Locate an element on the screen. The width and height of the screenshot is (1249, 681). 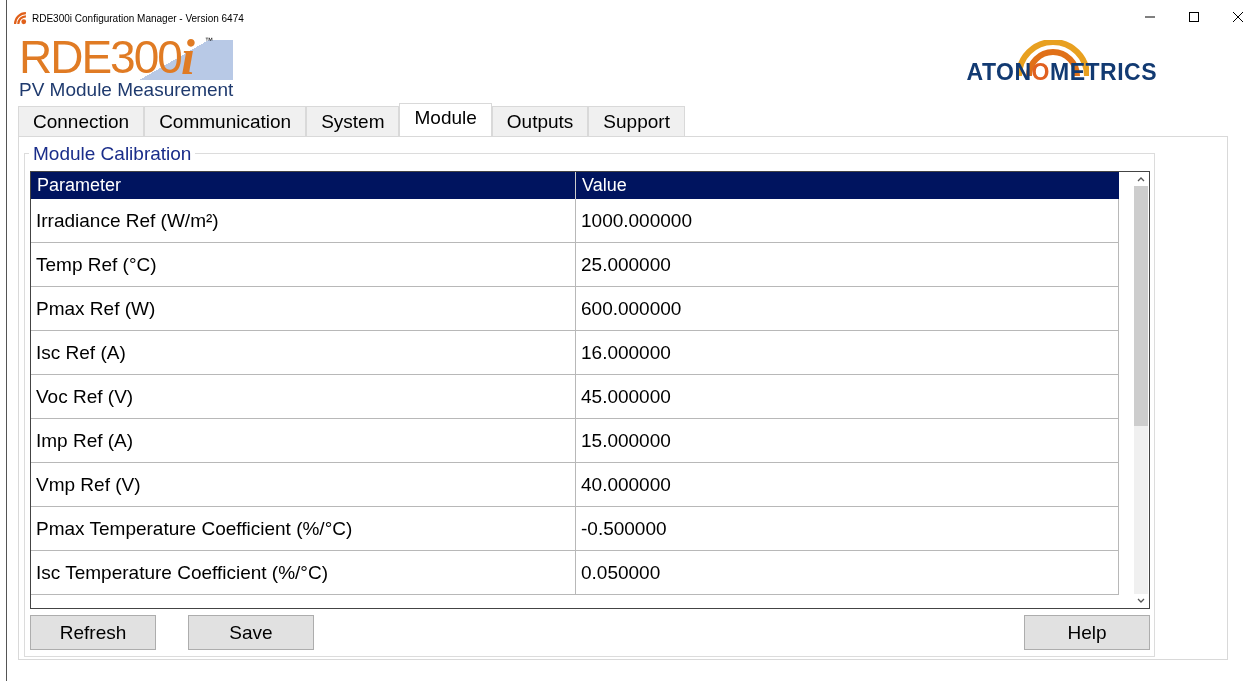
column-header: Value is located at coordinates (604, 185).